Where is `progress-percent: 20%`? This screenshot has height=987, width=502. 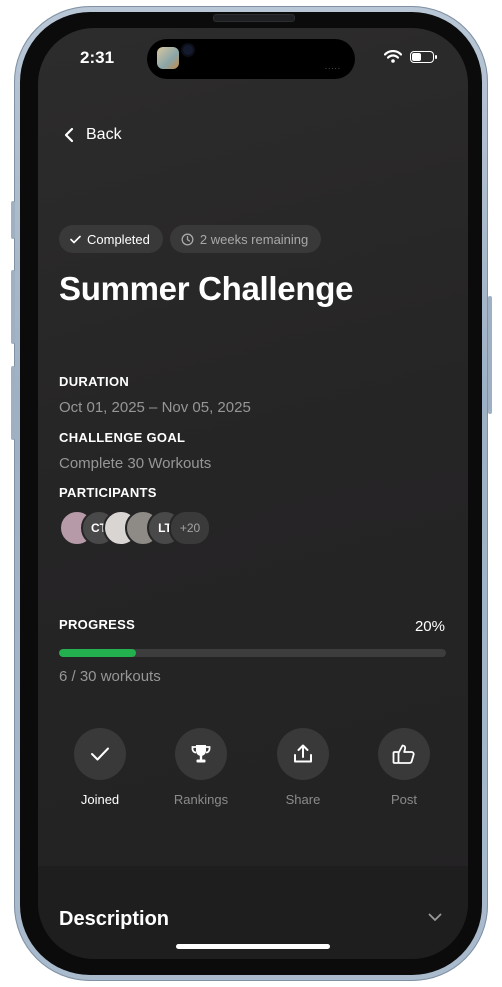 progress-percent: 20% is located at coordinates (429, 626).